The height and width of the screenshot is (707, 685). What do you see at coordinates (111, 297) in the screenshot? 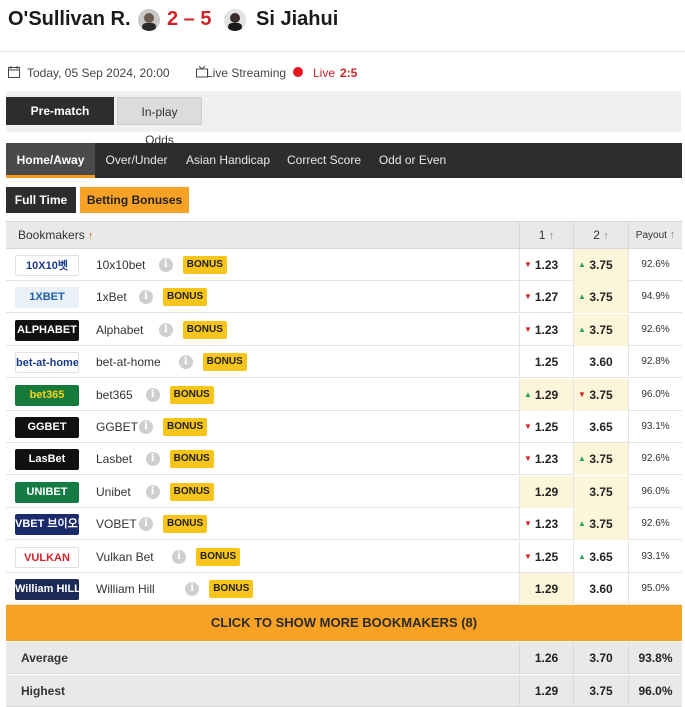
I see `bookmaker-name: 1xBet` at bounding box center [111, 297].